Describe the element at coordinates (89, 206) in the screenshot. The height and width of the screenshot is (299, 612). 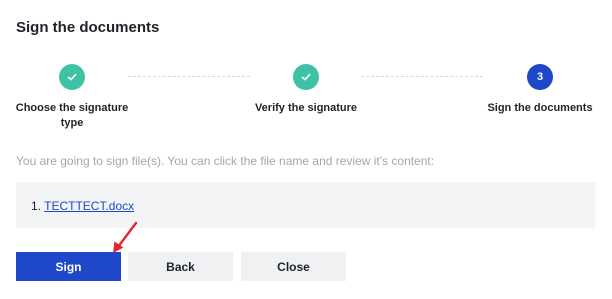
I see `file-link: TECTTECT.docx` at that location.